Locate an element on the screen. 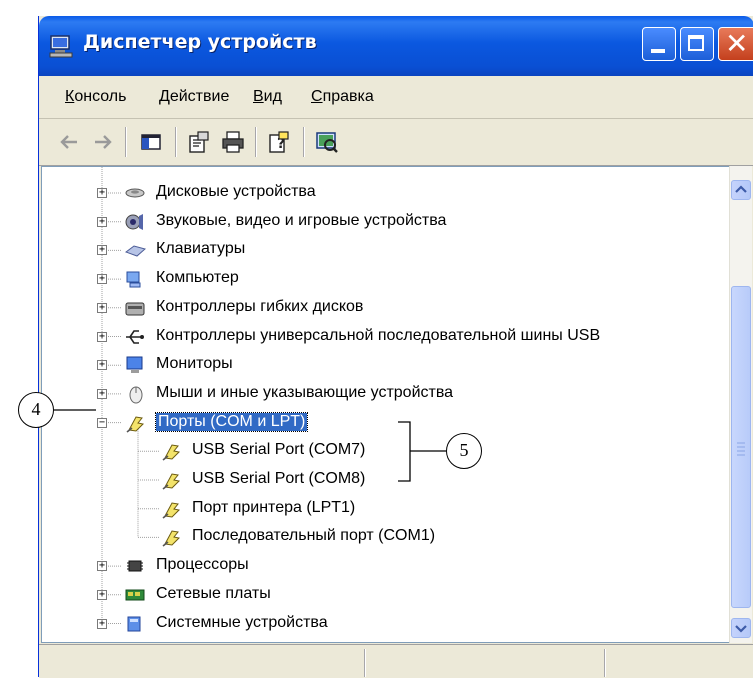  callout-5: 5 is located at coordinates (464, 451).